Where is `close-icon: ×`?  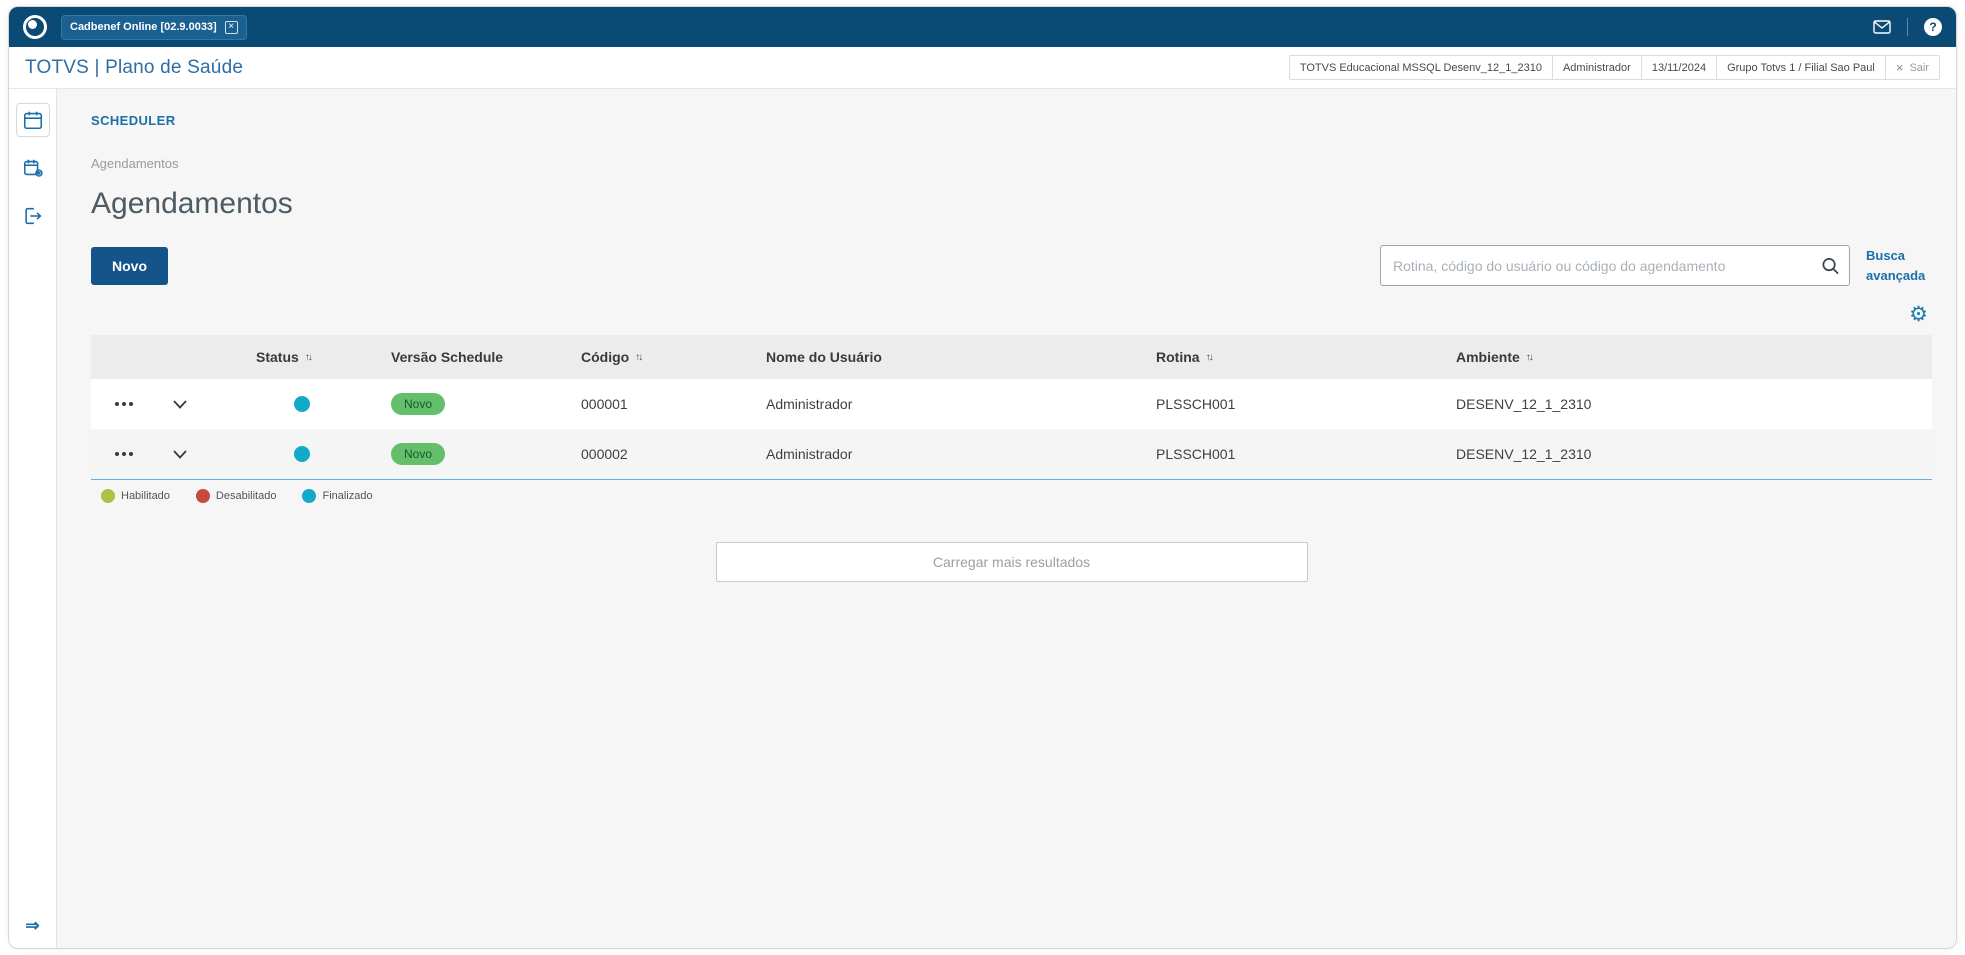 close-icon: × is located at coordinates (1899, 67).